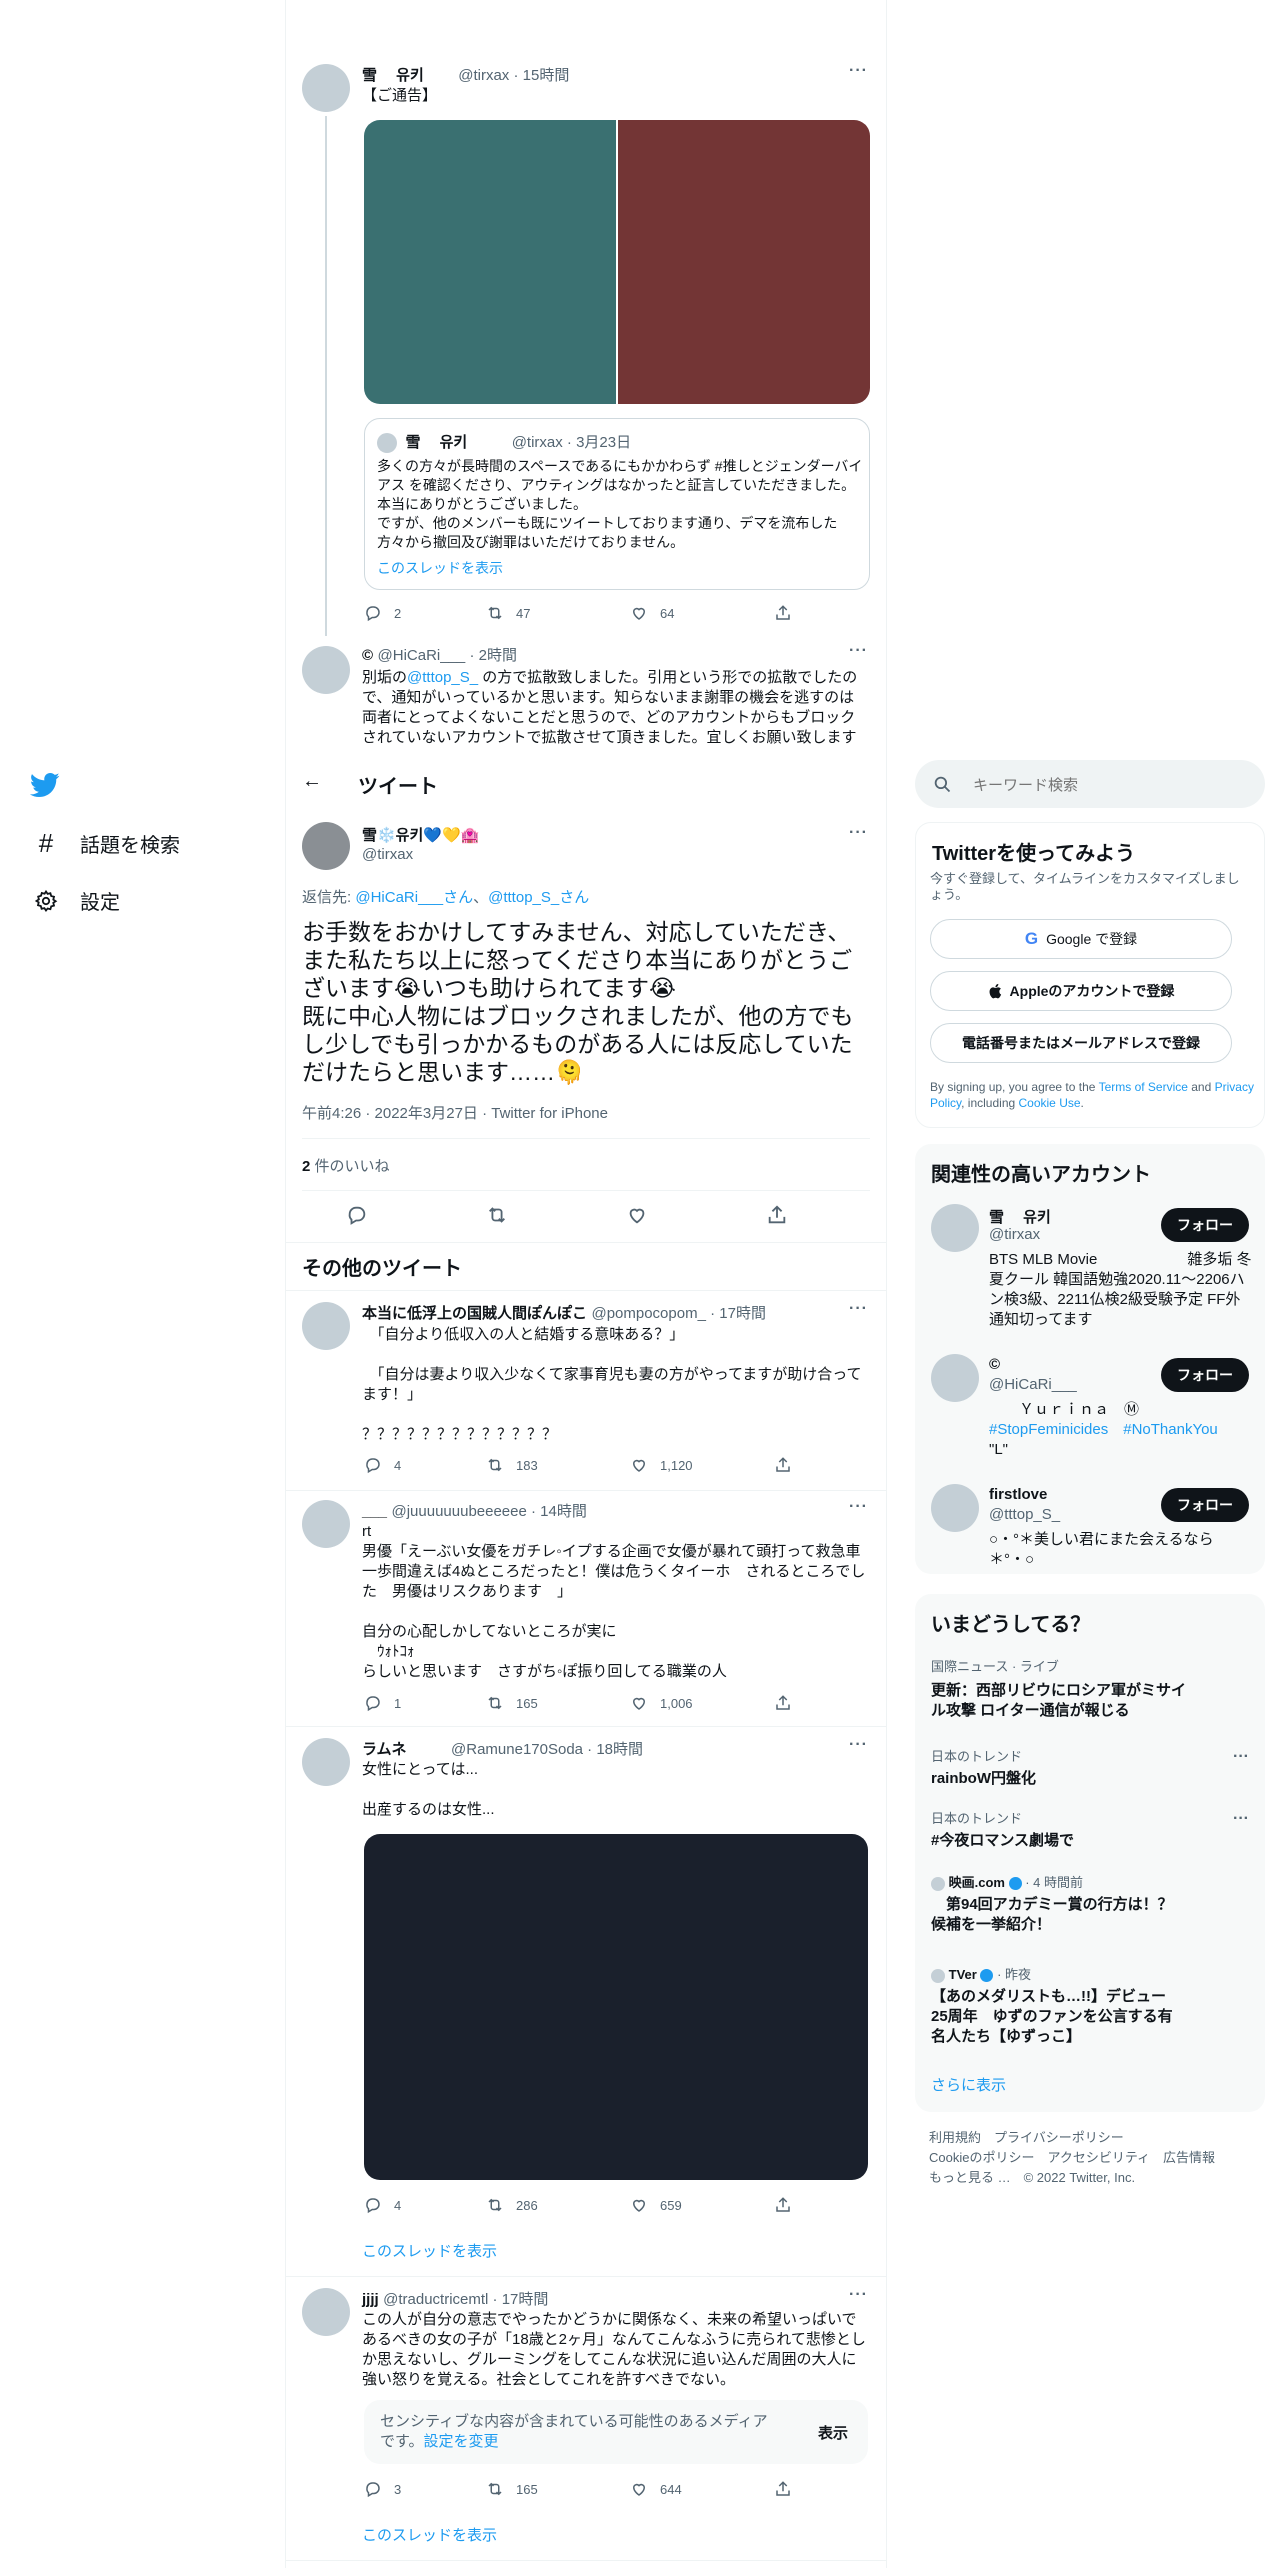  What do you see at coordinates (1081, 991) in the screenshot?
I see `apple-signup-button: Appleのアカウントで登録` at bounding box center [1081, 991].